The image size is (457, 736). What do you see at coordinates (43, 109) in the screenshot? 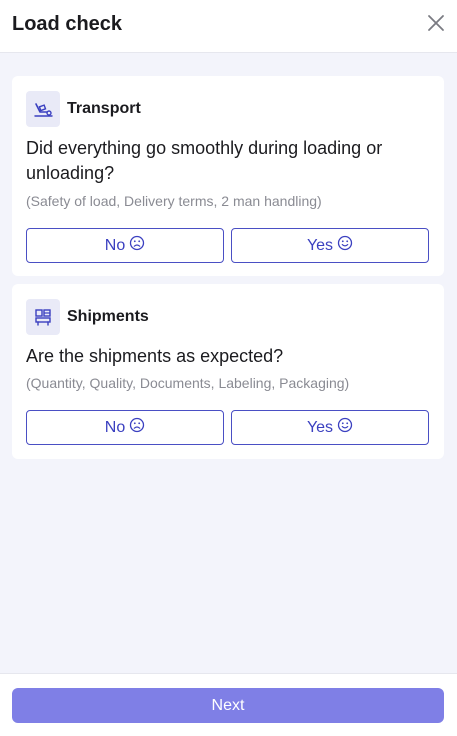
I see `truck-loading-icon` at bounding box center [43, 109].